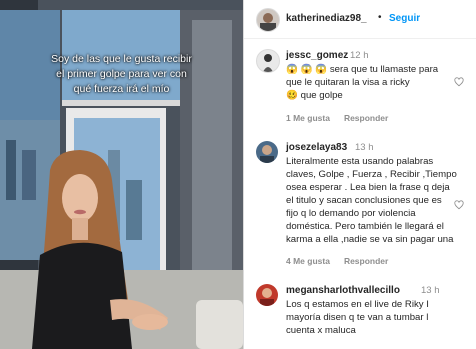 This screenshot has height=349, width=476. What do you see at coordinates (359, 55) in the screenshot?
I see `comment-time: 12 h` at bounding box center [359, 55].